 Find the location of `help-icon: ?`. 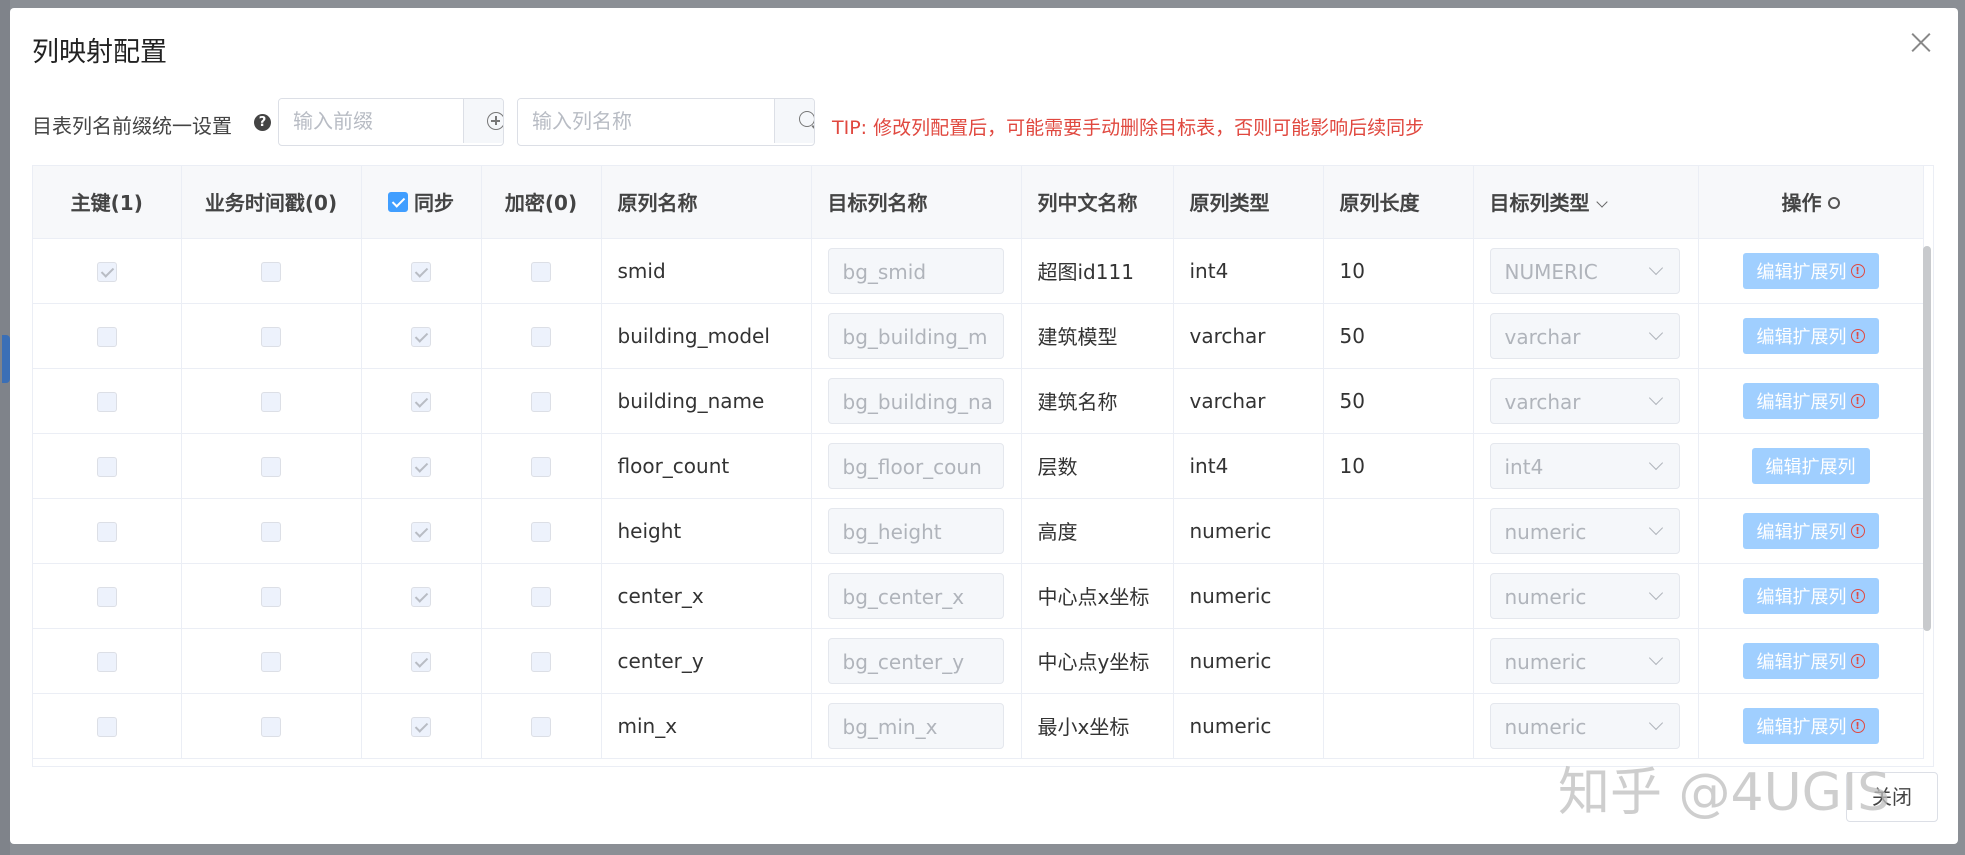

help-icon: ? is located at coordinates (262, 122).